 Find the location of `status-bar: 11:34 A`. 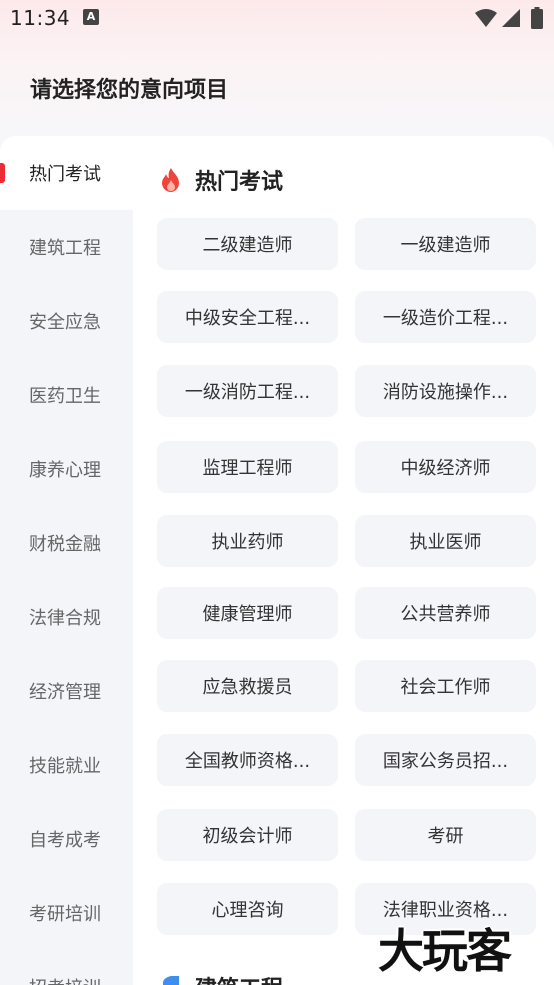

status-bar: 11:34 A is located at coordinates (277, 19).